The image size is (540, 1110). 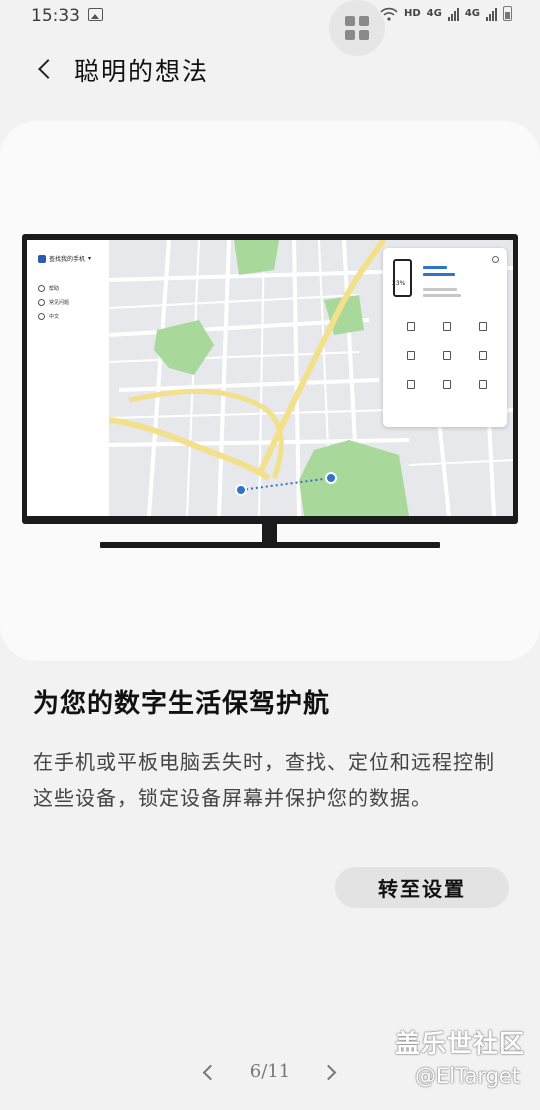 I want to click on battery-icon, so click(x=507, y=13).